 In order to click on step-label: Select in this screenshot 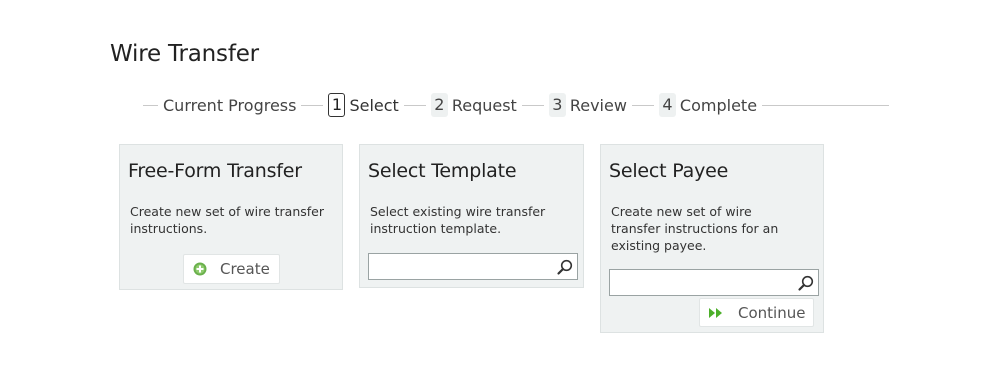, I will do `click(374, 105)`.